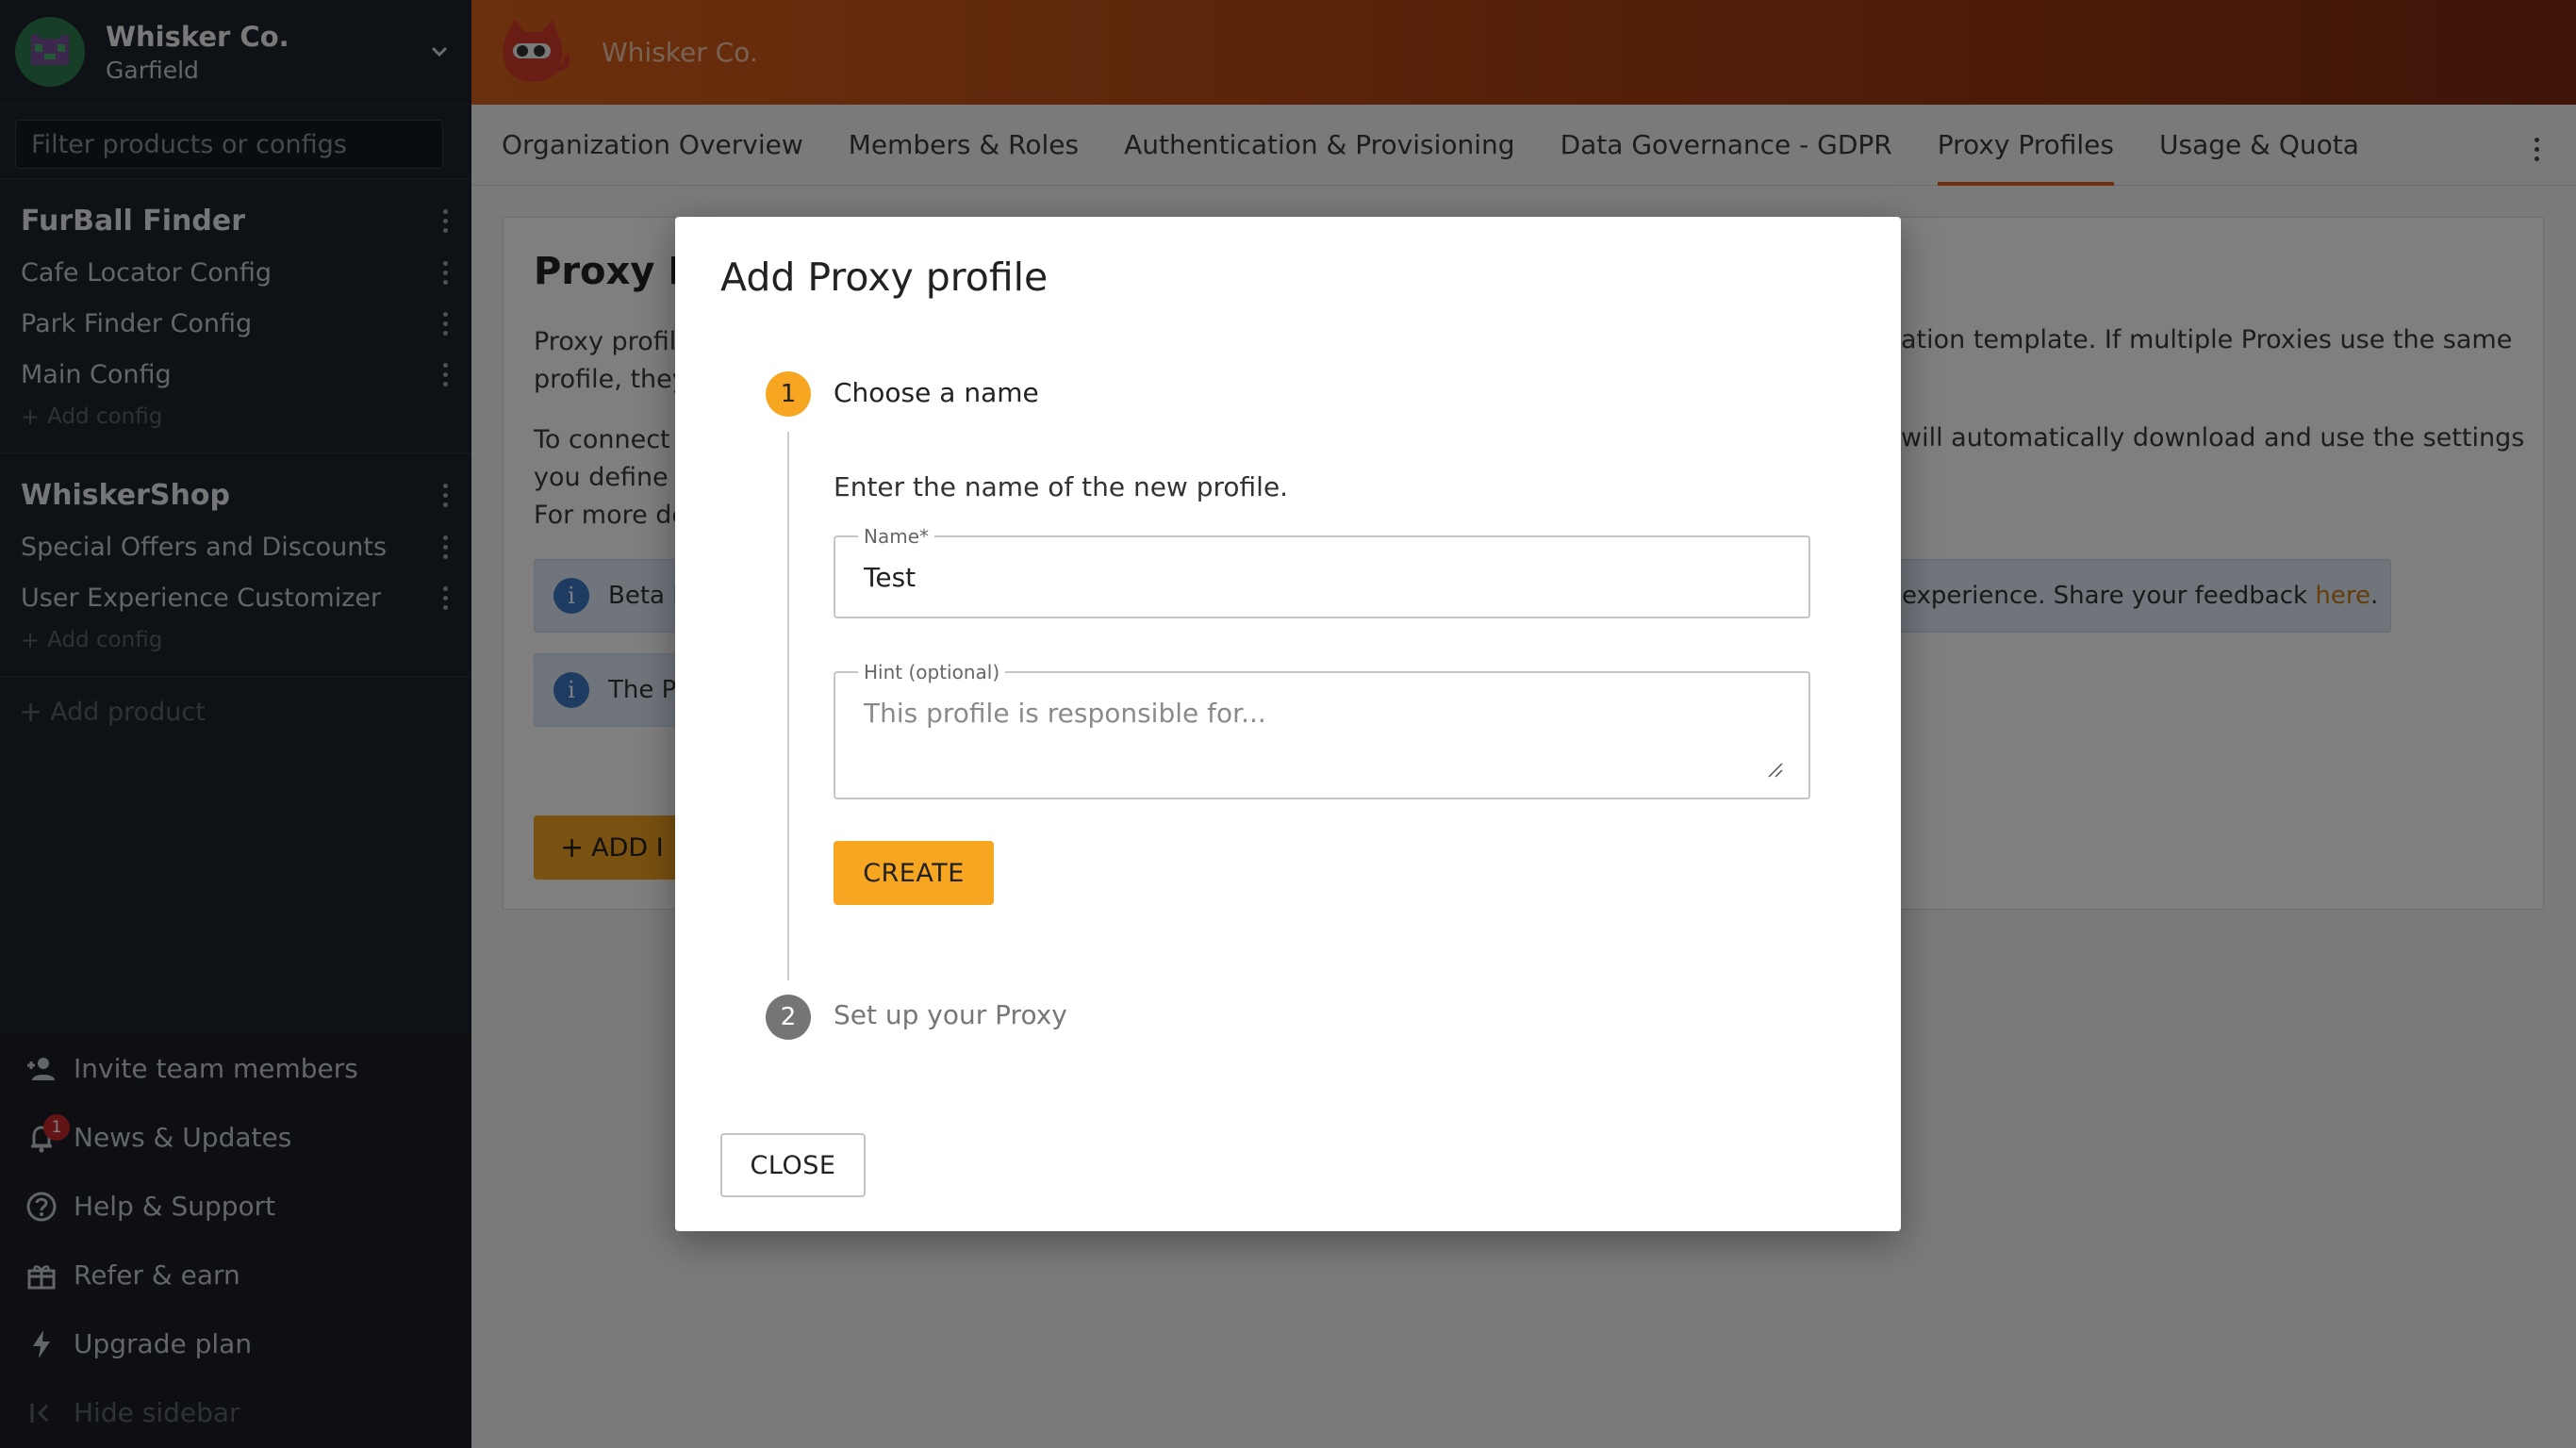  I want to click on step-number-1: 1, so click(788, 394).